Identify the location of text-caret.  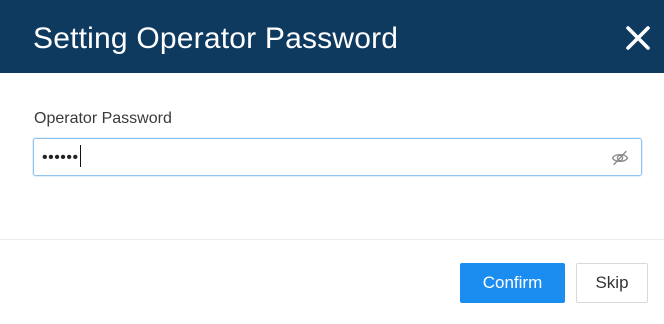
(80, 156).